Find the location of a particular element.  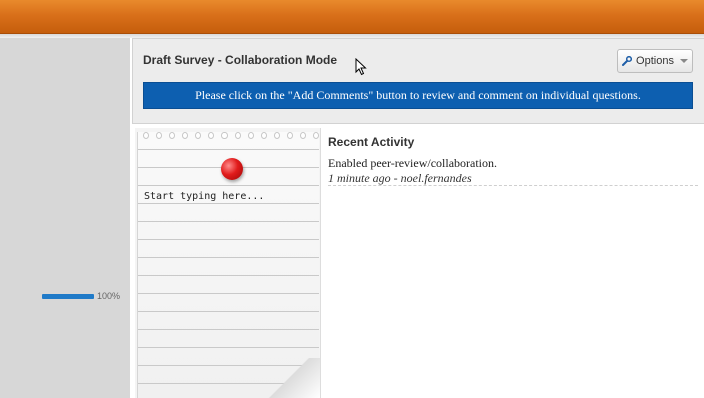

progress-bar-fill is located at coordinates (68, 296).